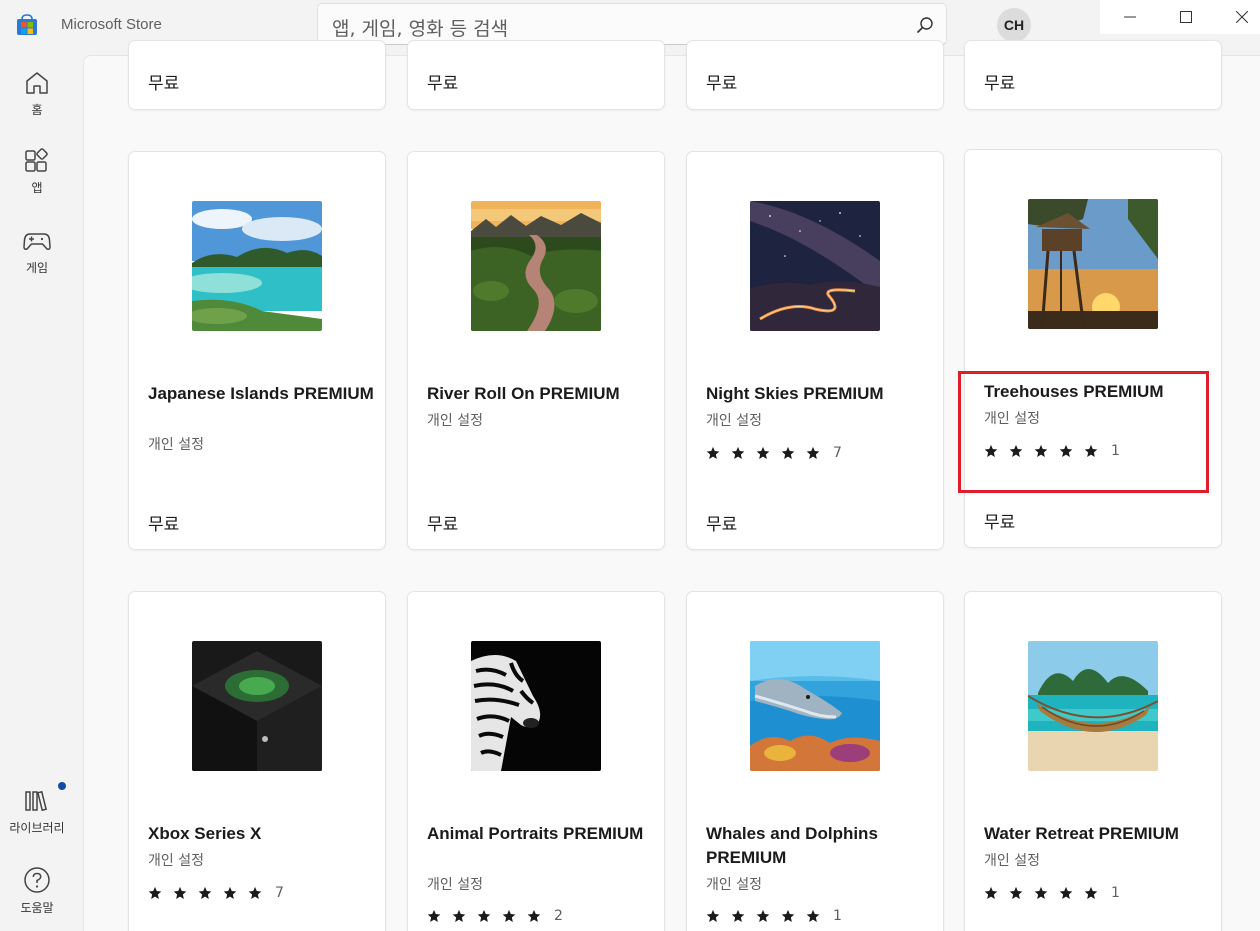  What do you see at coordinates (27, 24) in the screenshot?
I see `store-logo-icon` at bounding box center [27, 24].